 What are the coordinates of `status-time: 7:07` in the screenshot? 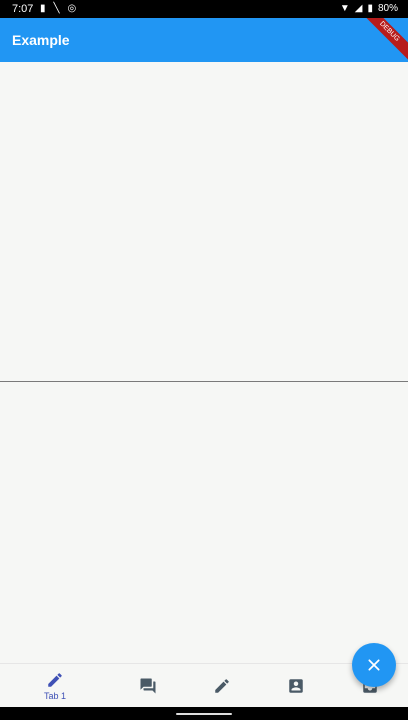 It's located at (23, 9).